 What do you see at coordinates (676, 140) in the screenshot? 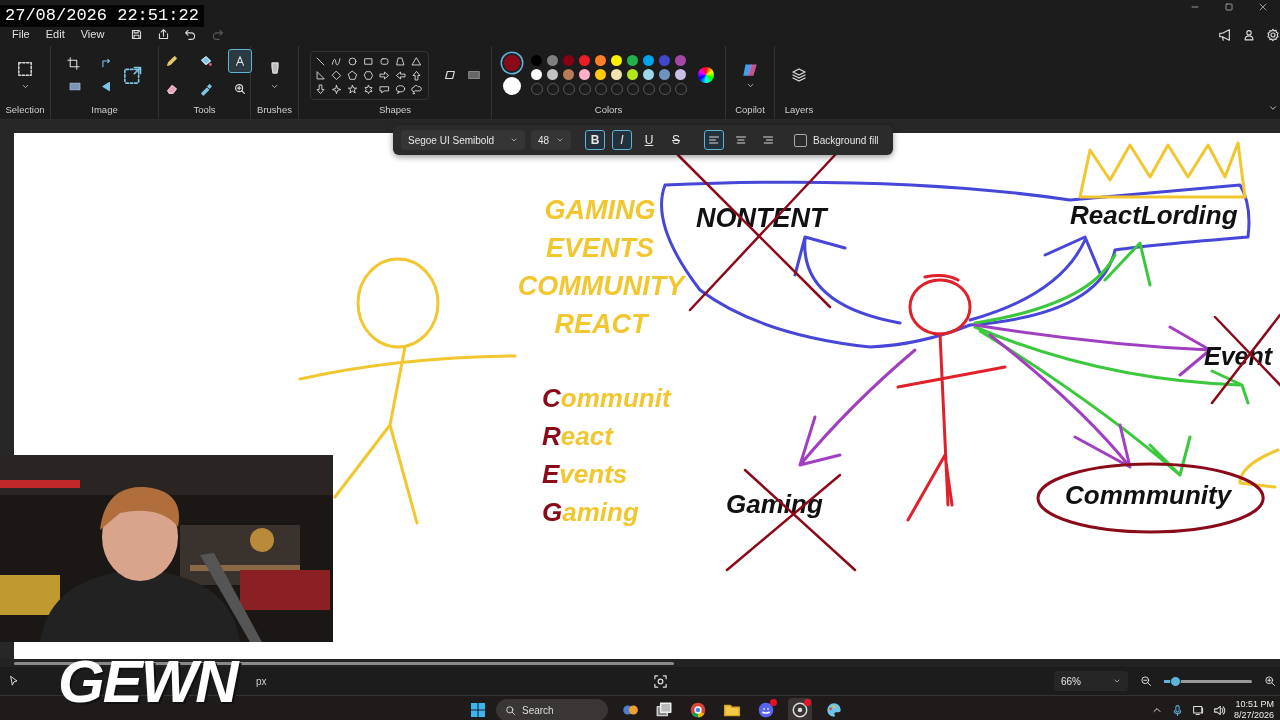
I see `strikethrough-button: S` at bounding box center [676, 140].